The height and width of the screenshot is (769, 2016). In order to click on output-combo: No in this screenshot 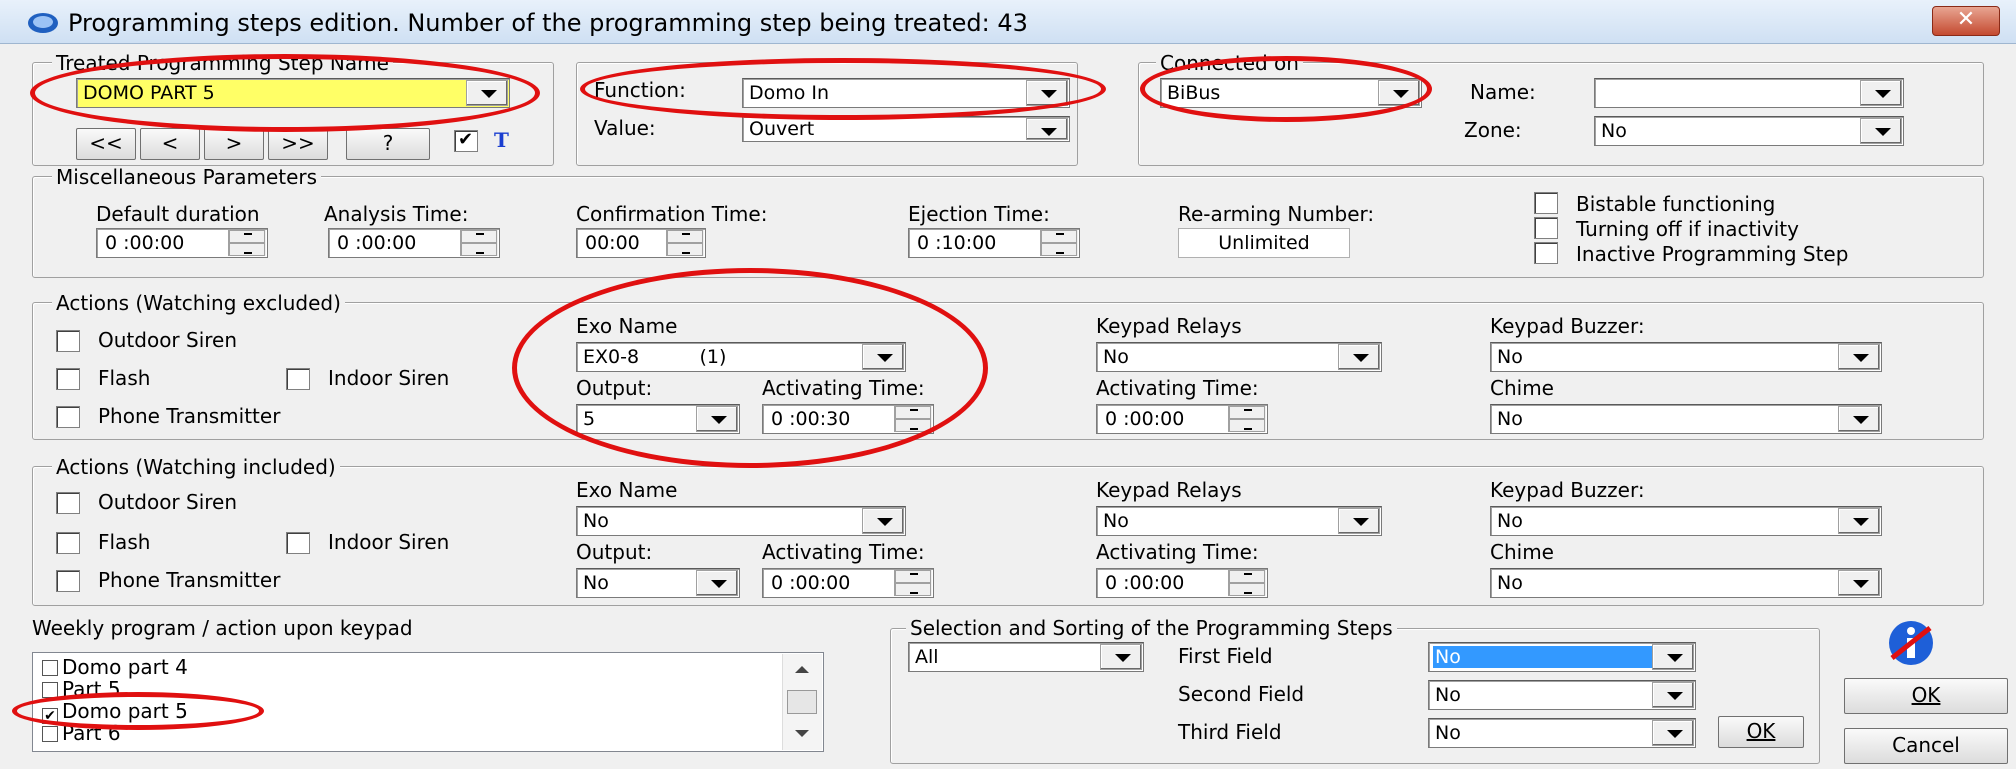, I will do `click(658, 583)`.